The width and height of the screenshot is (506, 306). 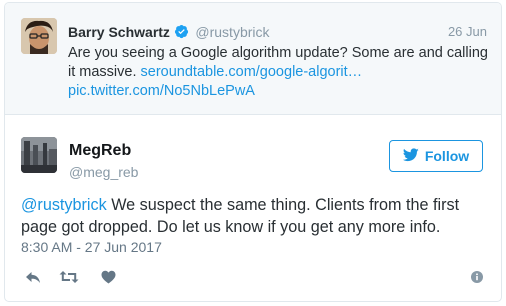 What do you see at coordinates (410, 156) in the screenshot?
I see `twitter-bird-icon` at bounding box center [410, 156].